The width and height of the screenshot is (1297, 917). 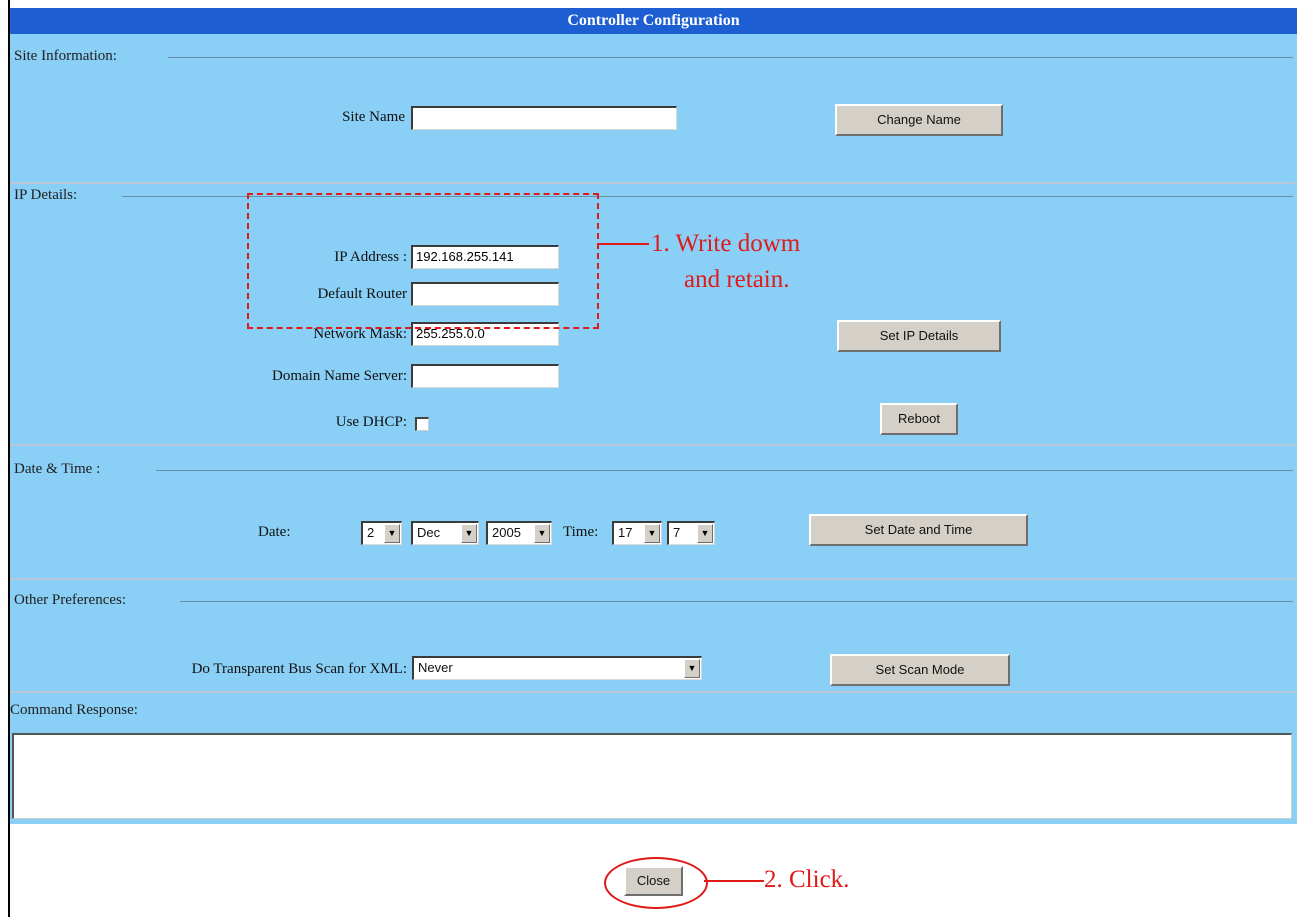 I want to click on minute-dropdown-arrow-icon: ▼, so click(x=705, y=533).